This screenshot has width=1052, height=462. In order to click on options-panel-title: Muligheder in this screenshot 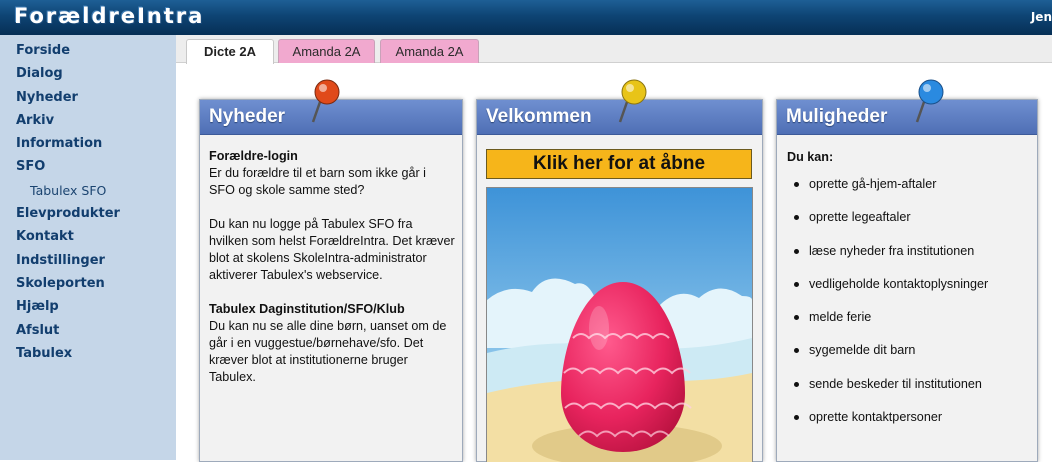, I will do `click(837, 116)`.